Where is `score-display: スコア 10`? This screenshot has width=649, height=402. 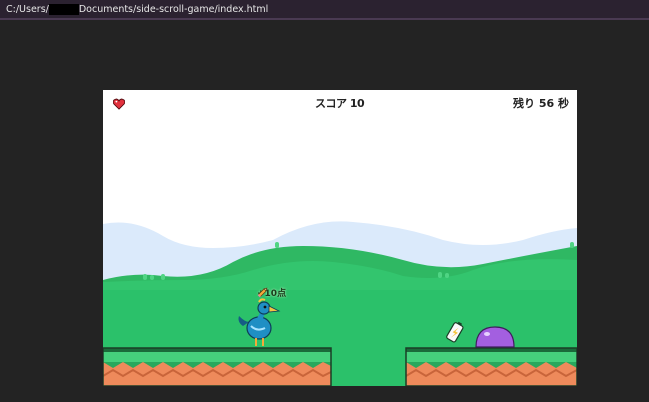 score-display: スコア 10 is located at coordinates (340, 103).